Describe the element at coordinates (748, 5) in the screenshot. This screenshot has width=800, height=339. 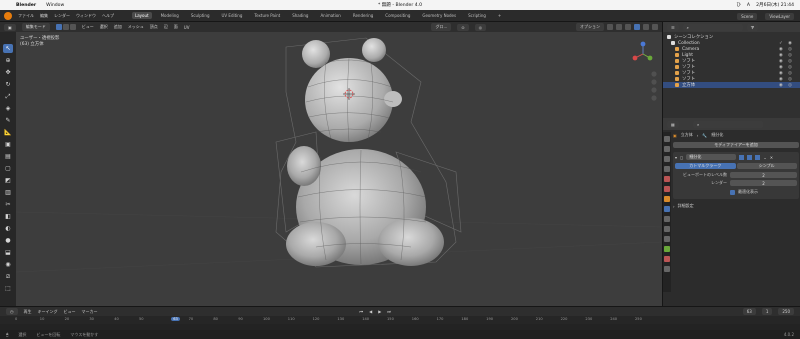
I see `mac-status-keyboard: A` at that location.